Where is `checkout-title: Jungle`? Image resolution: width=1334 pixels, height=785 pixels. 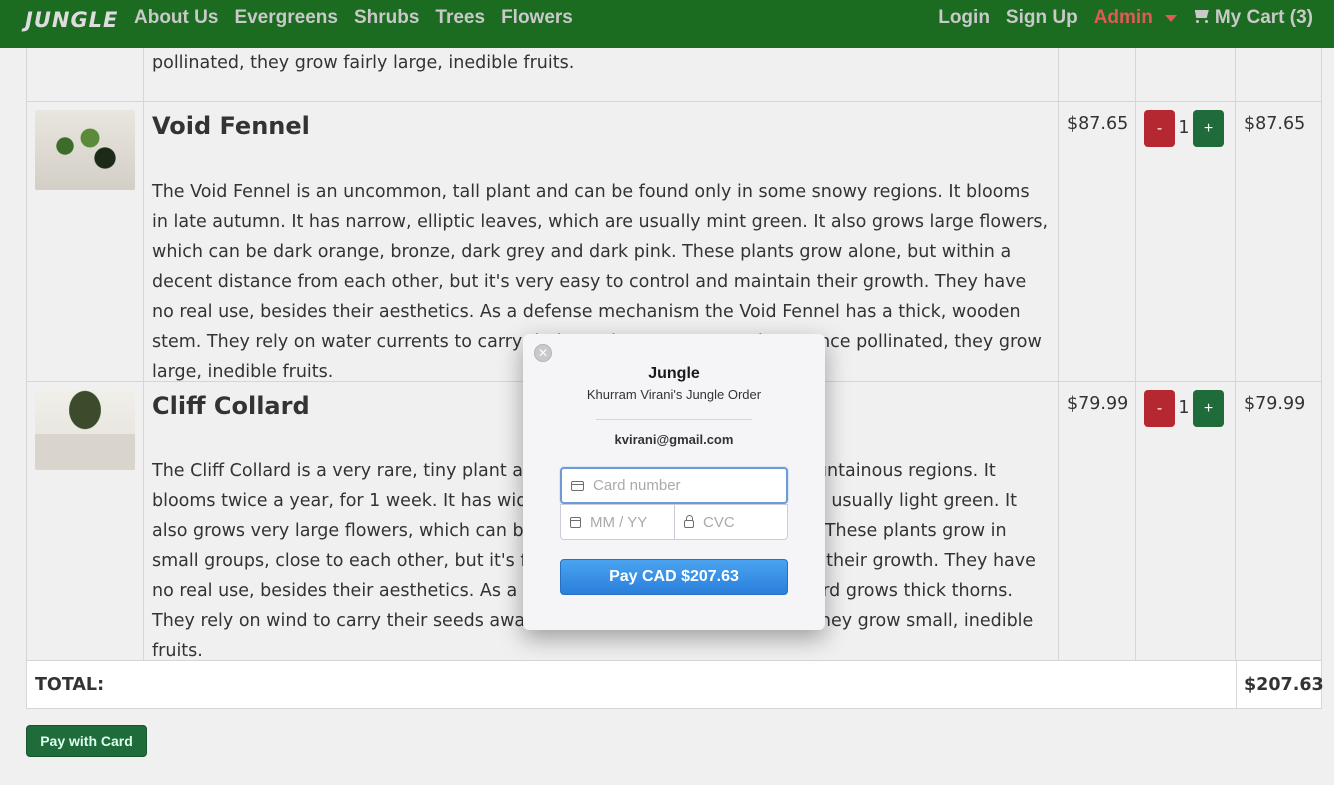 checkout-title: Jungle is located at coordinates (674, 373).